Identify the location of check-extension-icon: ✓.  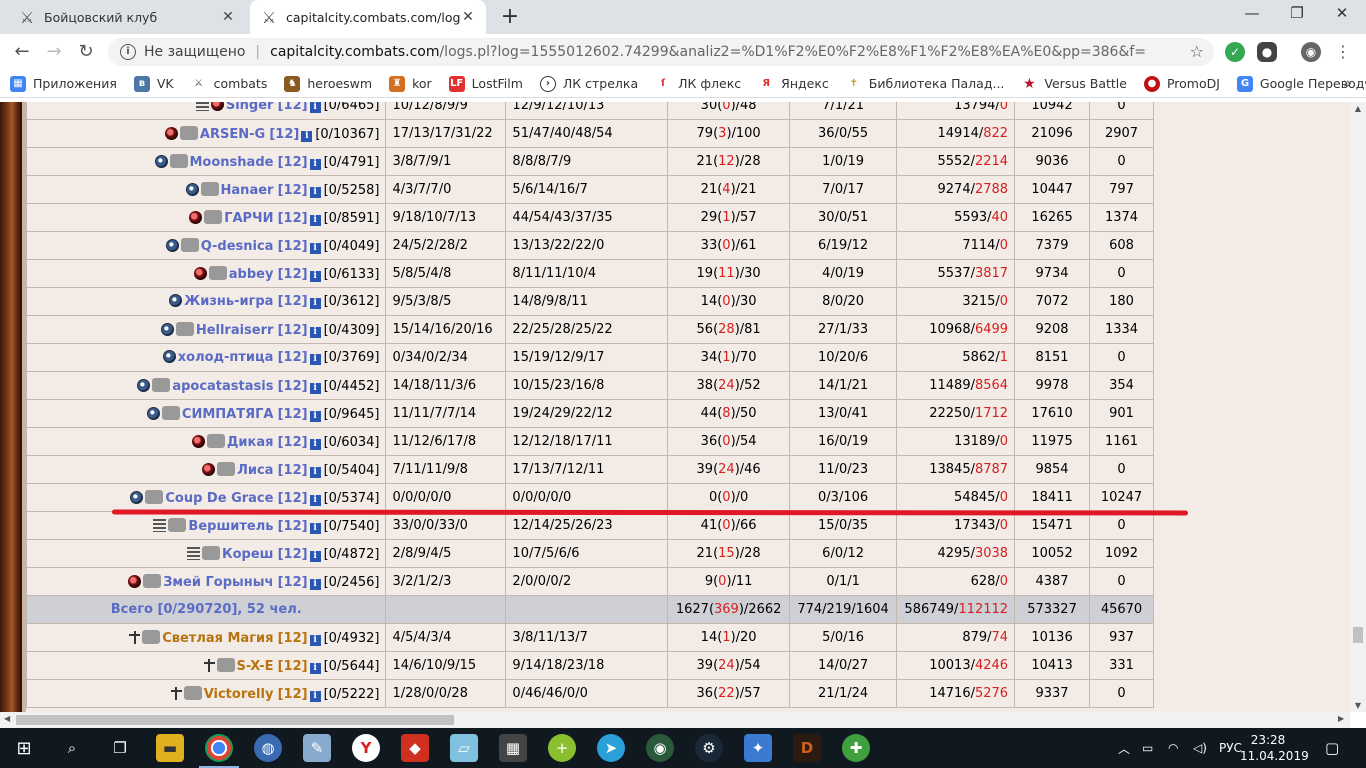
(1235, 52).